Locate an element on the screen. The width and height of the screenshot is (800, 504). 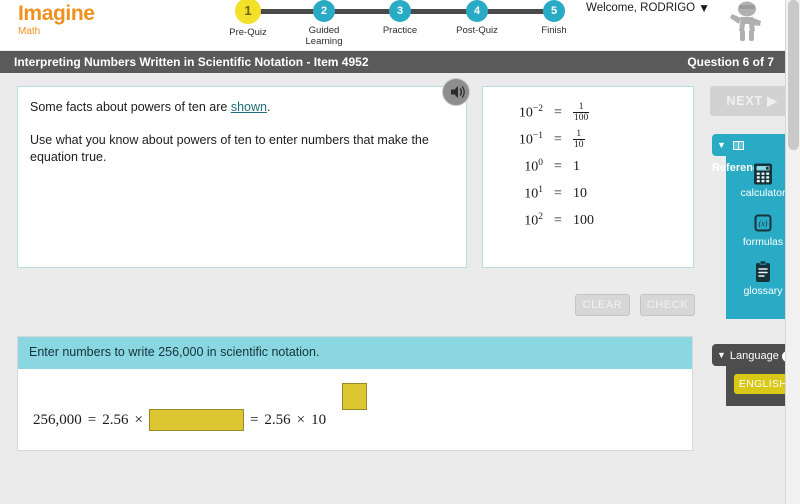
brand-name: Imagine is located at coordinates (56, 13).